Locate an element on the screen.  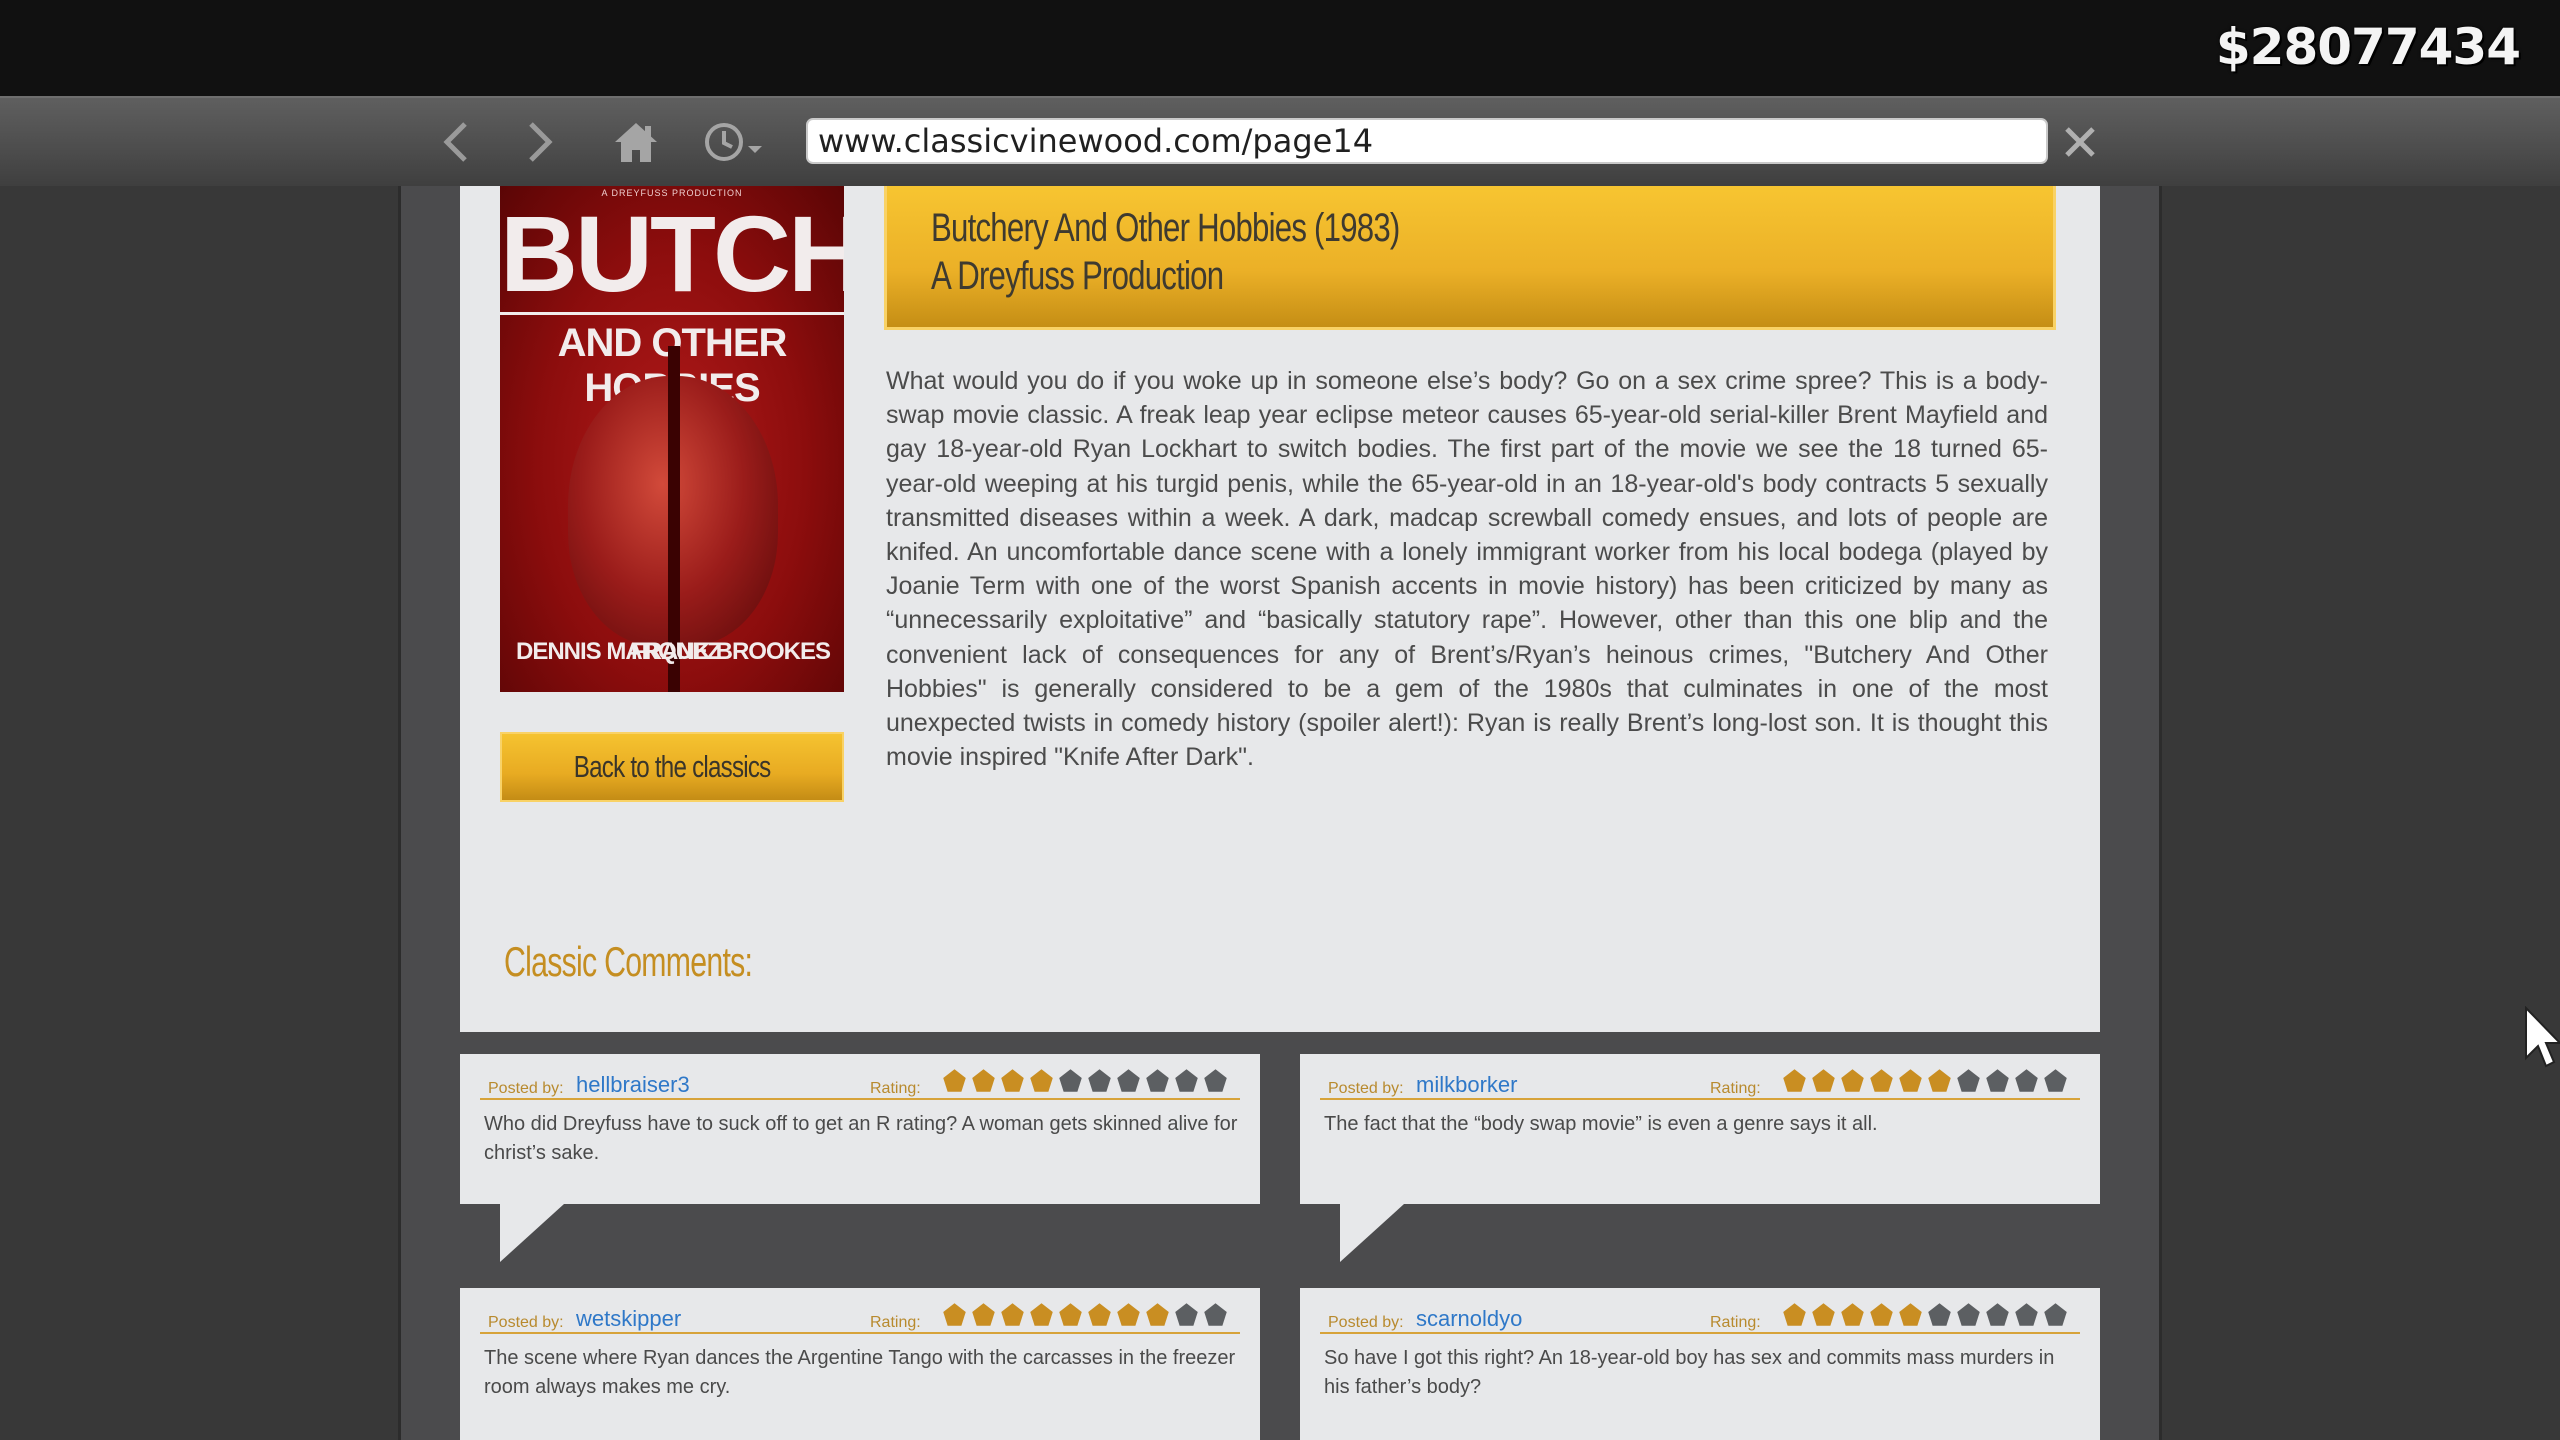
comment-header: Posted by: scarnoldyo Rating: is located at coordinates (1700, 1318).